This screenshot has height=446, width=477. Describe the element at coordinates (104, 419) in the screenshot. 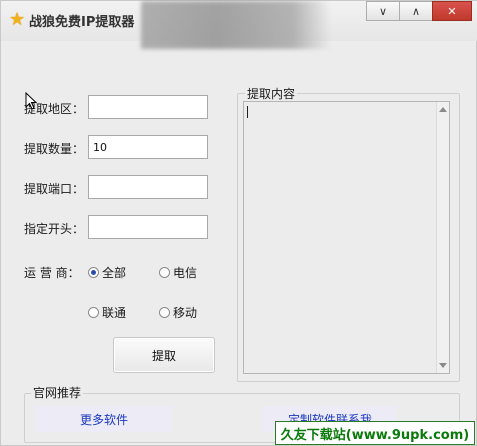

I see `more-software-link: 更多软件` at that location.